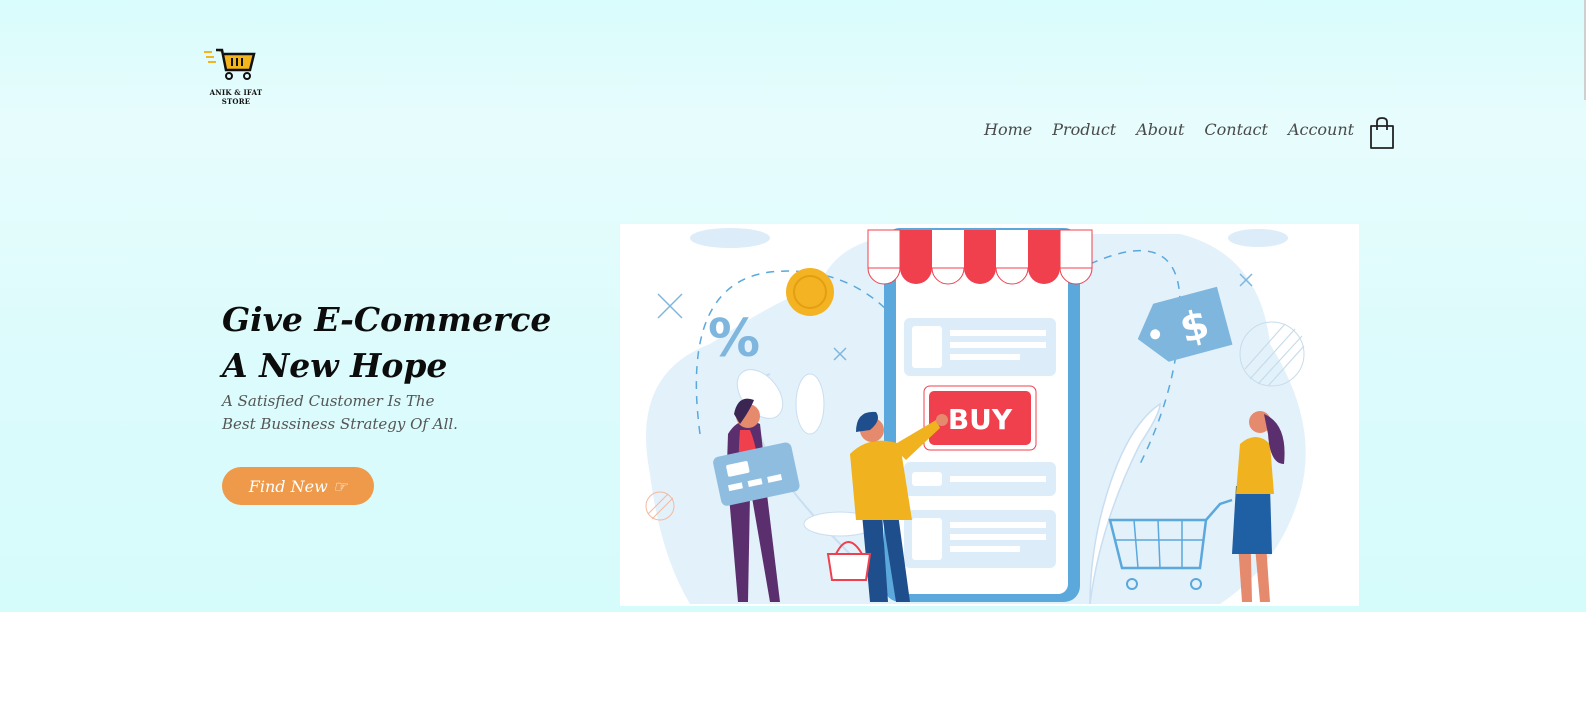 The height and width of the screenshot is (706, 1586). I want to click on shopping-bag-icon, so click(1382, 133).